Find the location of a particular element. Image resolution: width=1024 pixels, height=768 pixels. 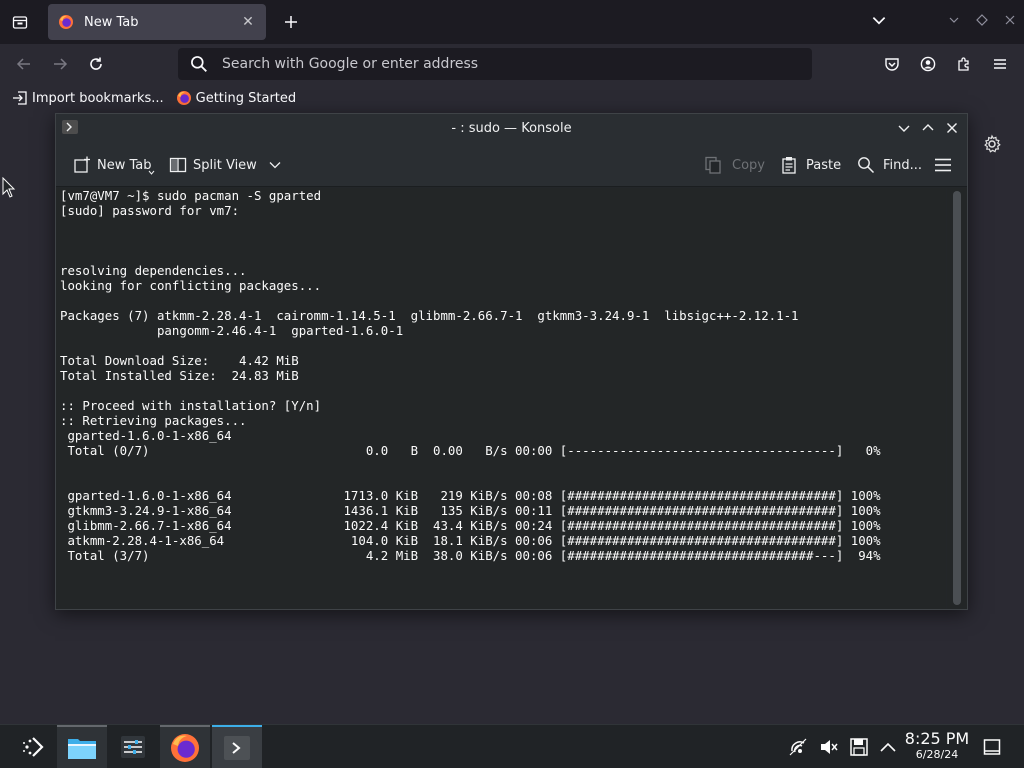

terminal-scrollbar is located at coordinates (957, 398).